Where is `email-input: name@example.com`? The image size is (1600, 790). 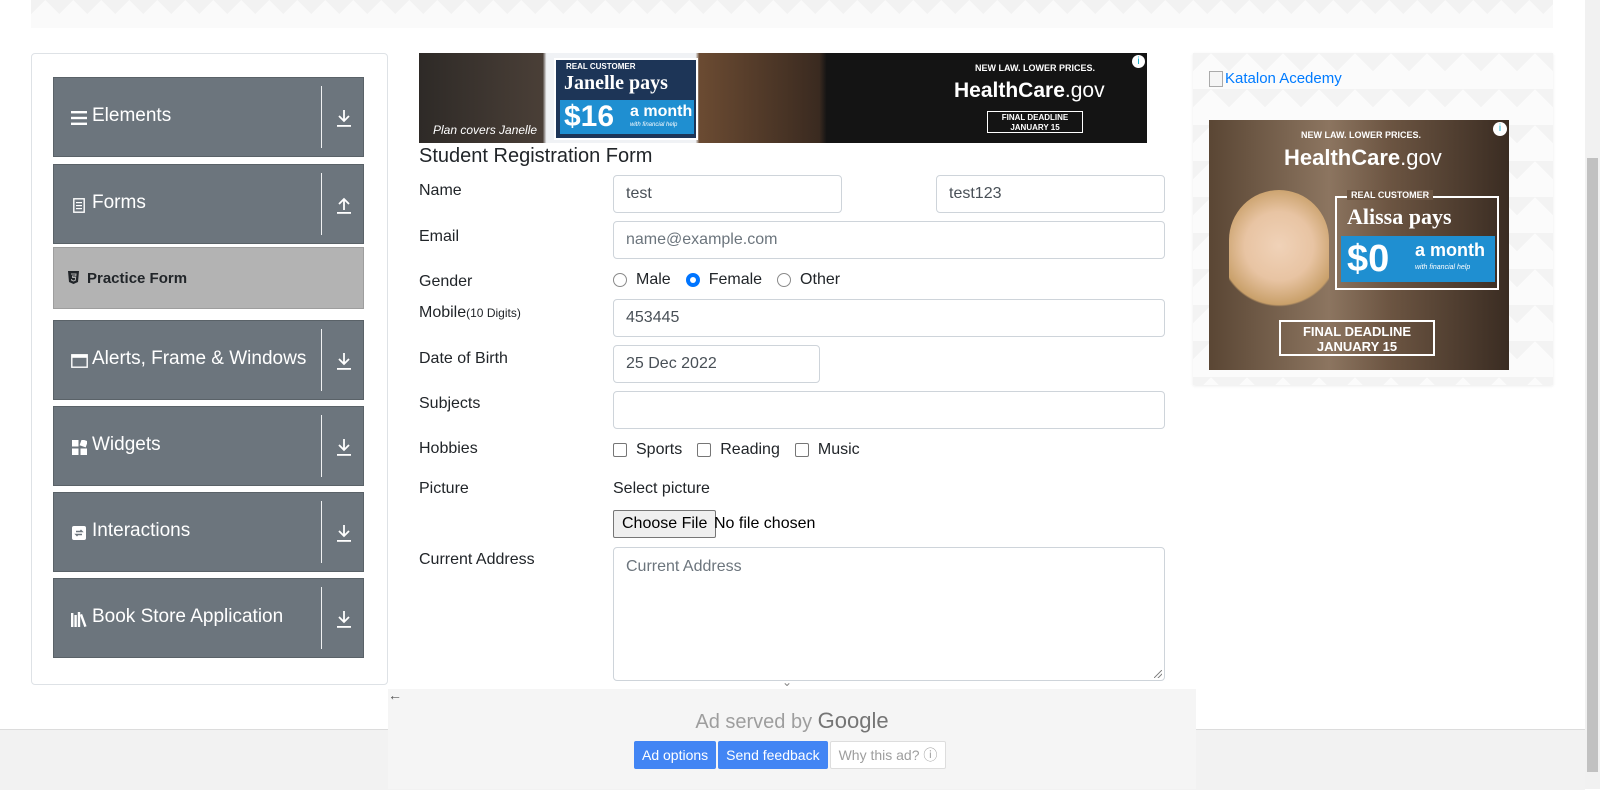
email-input: name@example.com is located at coordinates (889, 240).